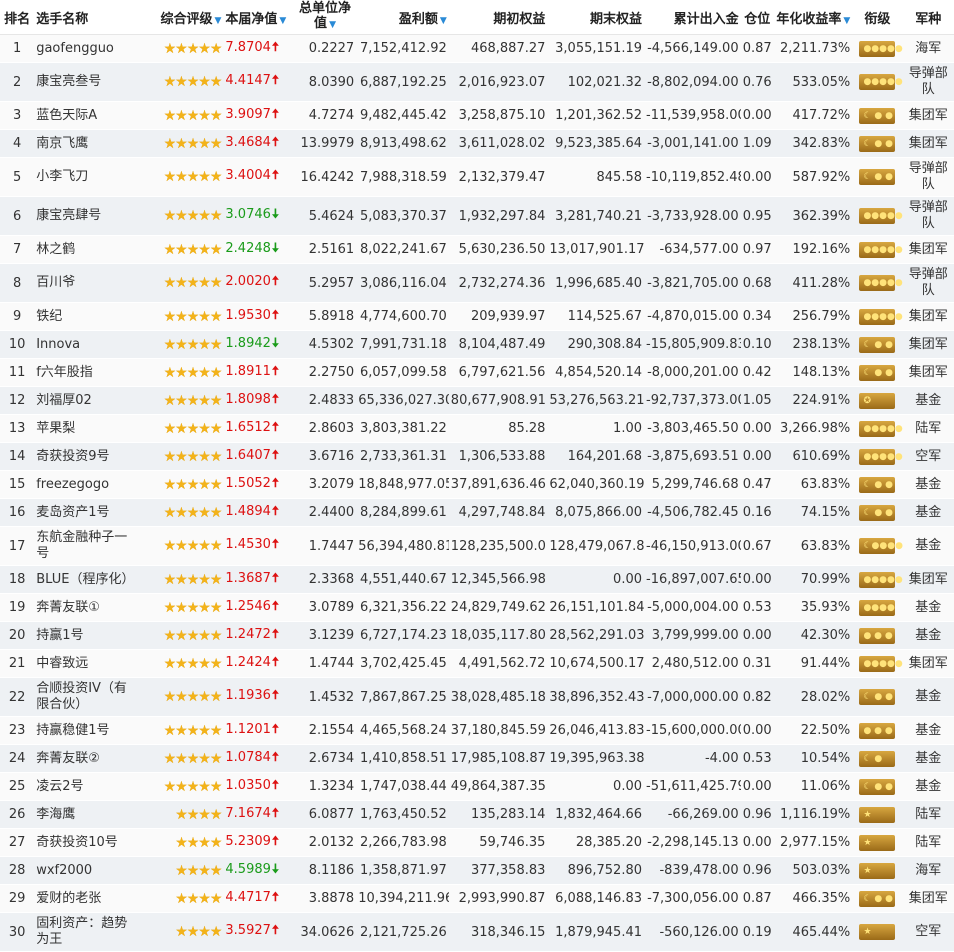  Describe the element at coordinates (275, 511) in the screenshot. I see `arrow-up-icon: 🠅` at that location.